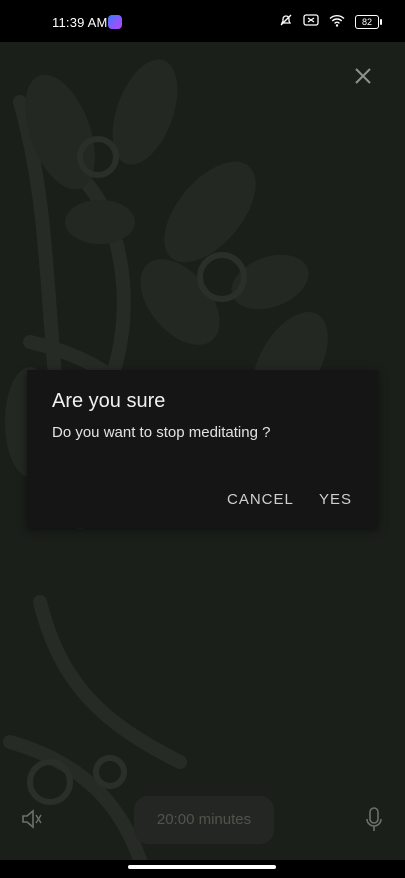 This screenshot has height=878, width=405. Describe the element at coordinates (202, 21) in the screenshot. I see `status-bar: 11:39 AM 82` at that location.